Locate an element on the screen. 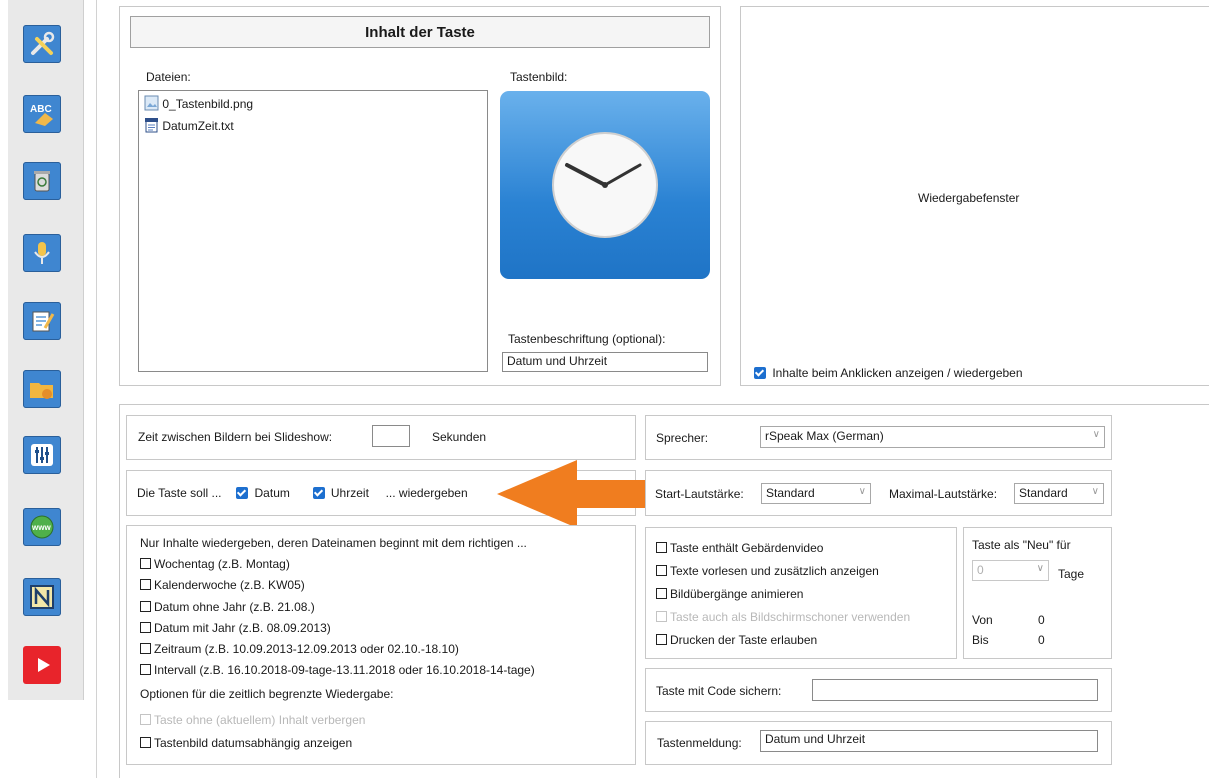 The height and width of the screenshot is (778, 1209). image-label: Tastenbild: is located at coordinates (539, 77).